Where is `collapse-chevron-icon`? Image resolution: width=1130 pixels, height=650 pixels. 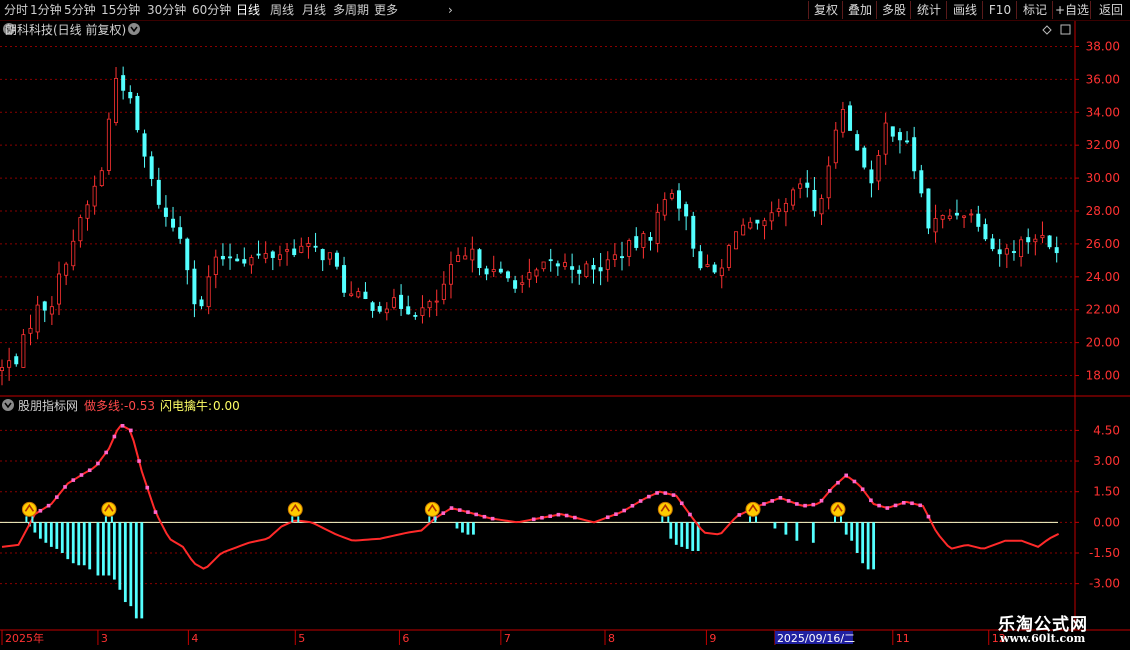
collapse-chevron-icon is located at coordinates (134, 29).